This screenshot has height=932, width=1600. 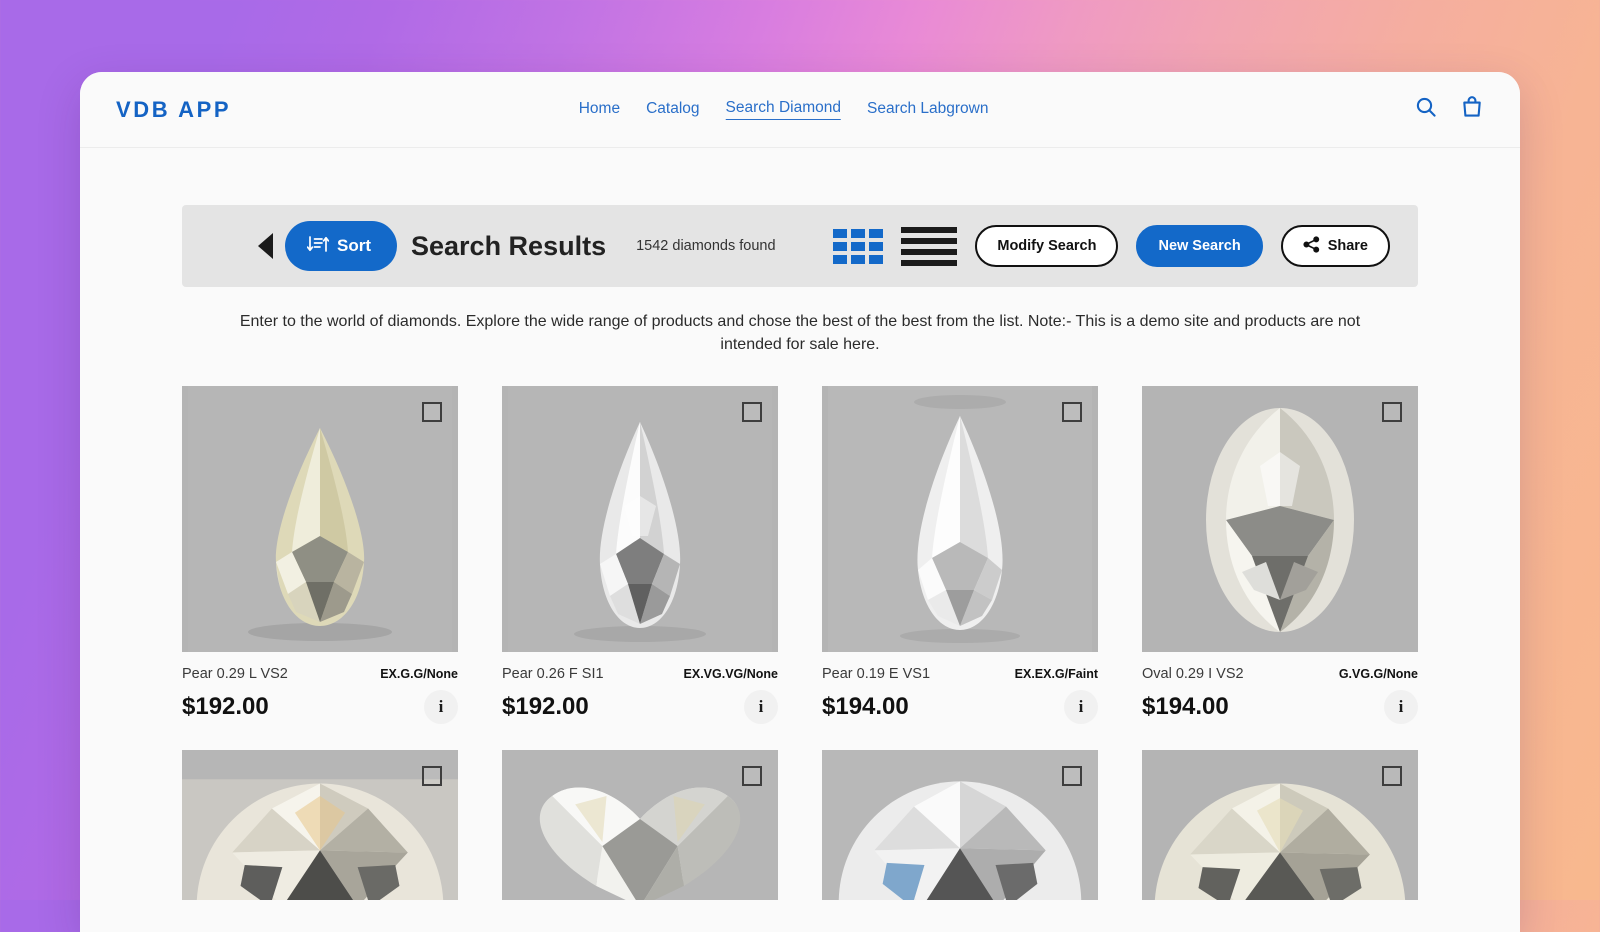 What do you see at coordinates (1426, 109) in the screenshot?
I see `search-icon` at bounding box center [1426, 109].